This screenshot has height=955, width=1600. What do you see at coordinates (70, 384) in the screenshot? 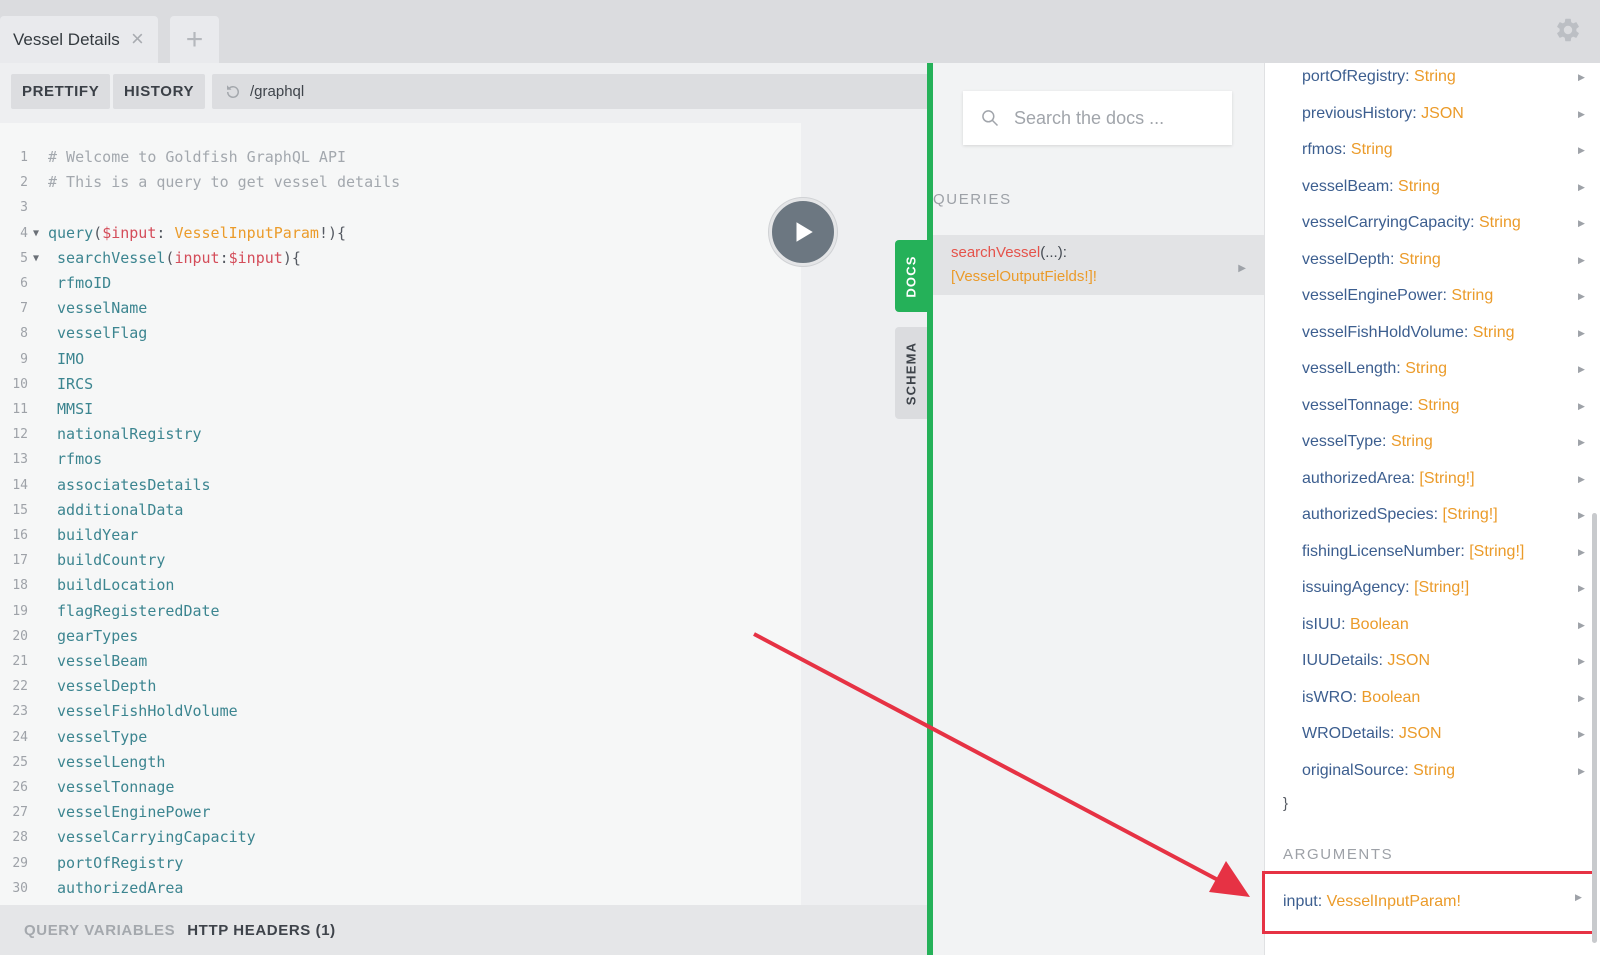
I see `code-text: IRCS` at bounding box center [70, 384].